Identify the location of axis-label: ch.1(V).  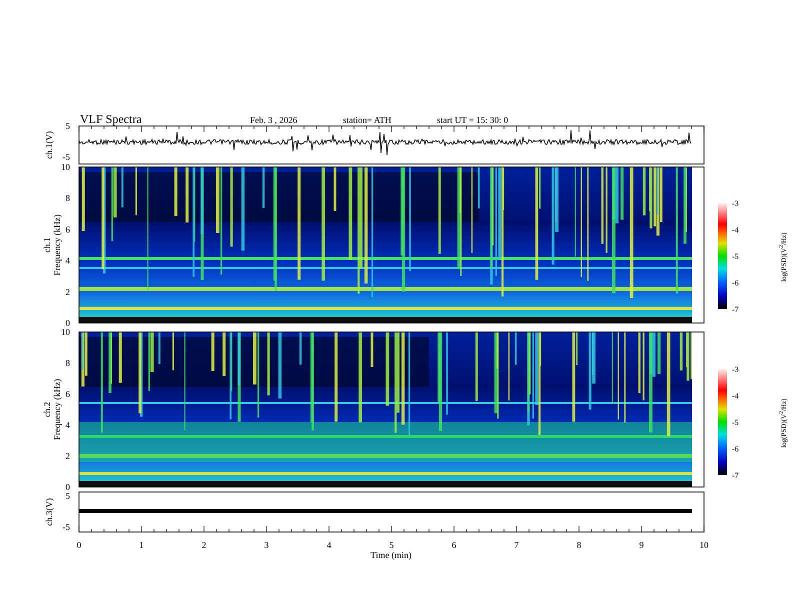
(49, 145).